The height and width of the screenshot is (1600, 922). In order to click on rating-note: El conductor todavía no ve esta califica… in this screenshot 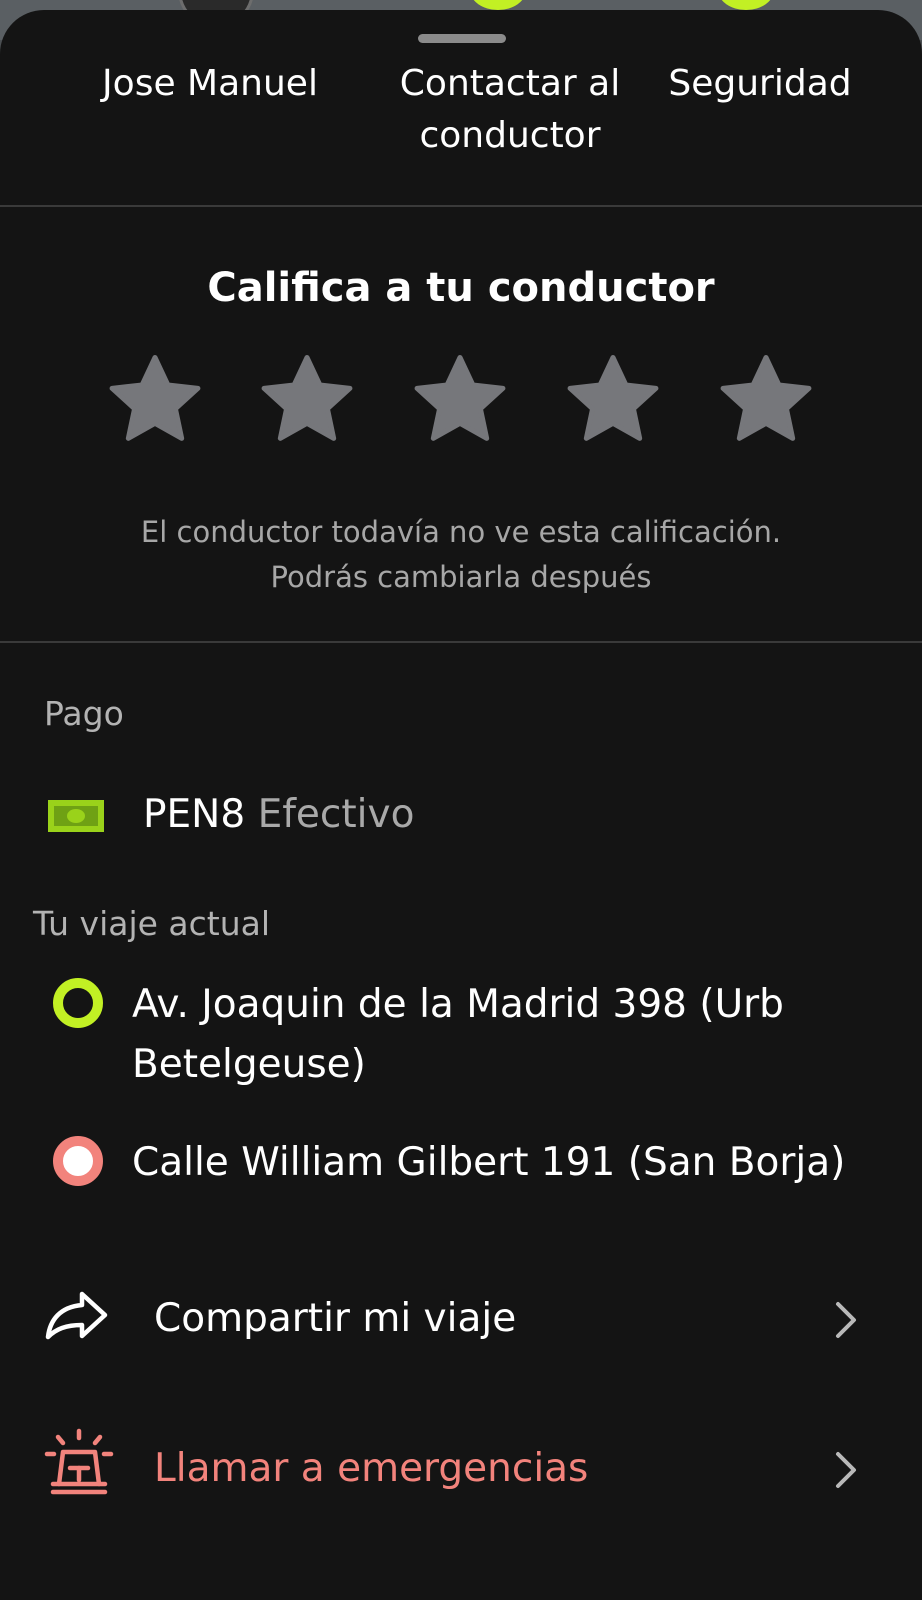, I will do `click(461, 555)`.